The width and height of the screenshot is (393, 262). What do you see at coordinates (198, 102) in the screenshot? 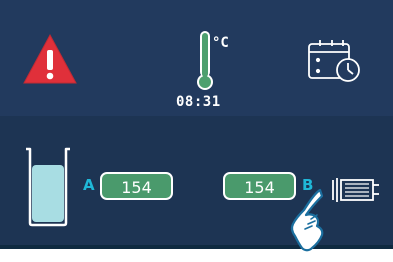
I see `clock-time: 08:31` at bounding box center [198, 102].